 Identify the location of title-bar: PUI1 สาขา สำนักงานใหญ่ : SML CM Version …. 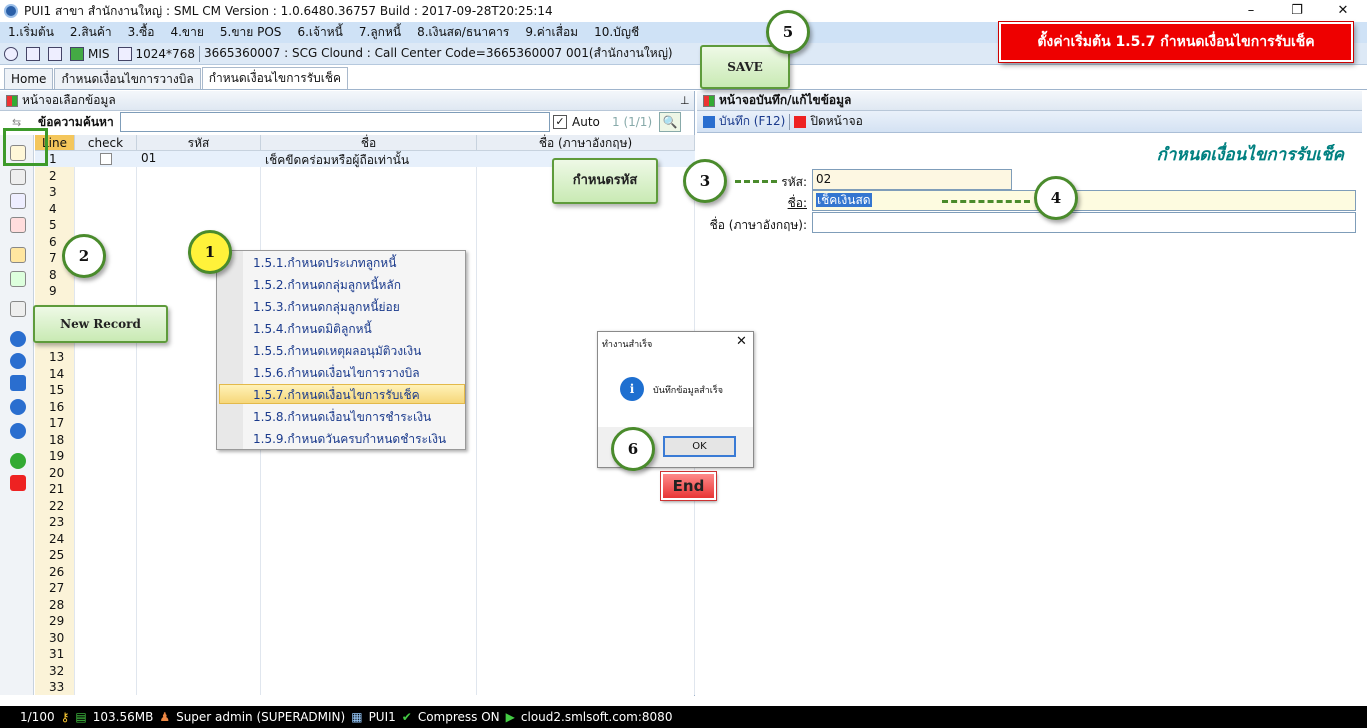
(683, 11).